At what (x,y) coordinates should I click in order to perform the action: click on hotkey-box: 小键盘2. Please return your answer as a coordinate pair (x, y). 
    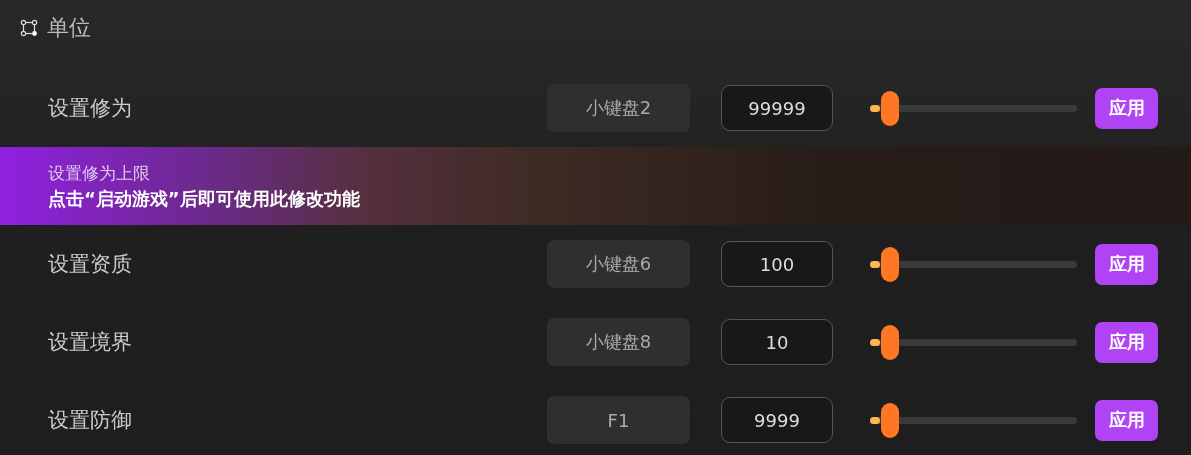
    Looking at the image, I should click on (618, 108).